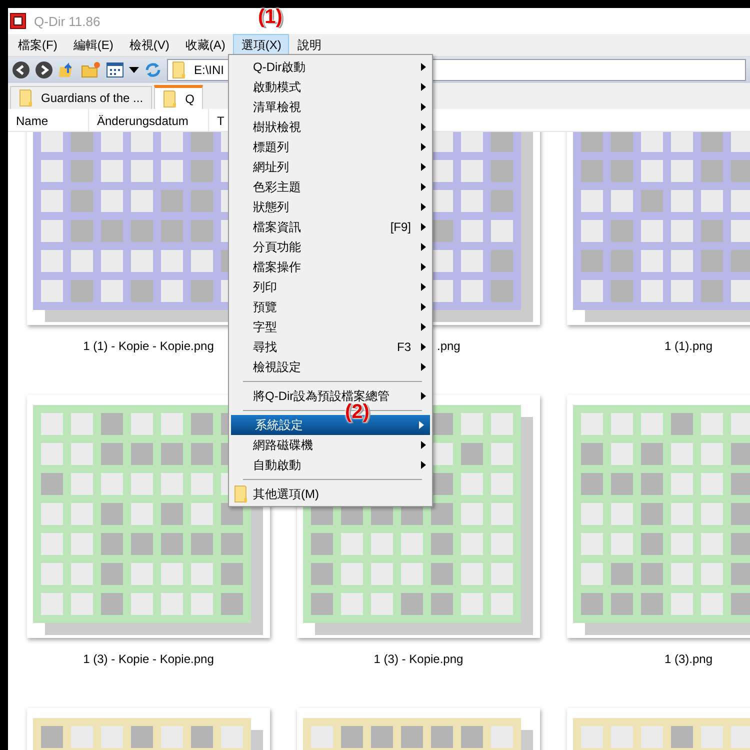 This screenshot has height=750, width=750. What do you see at coordinates (309, 45) in the screenshot?
I see `menu-item: 說明` at bounding box center [309, 45].